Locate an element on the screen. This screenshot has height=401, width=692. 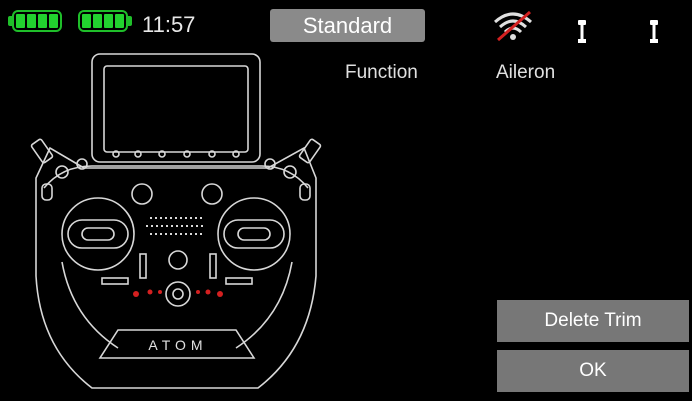
status-bar: 11:57 Standard is located at coordinates (346, 25).